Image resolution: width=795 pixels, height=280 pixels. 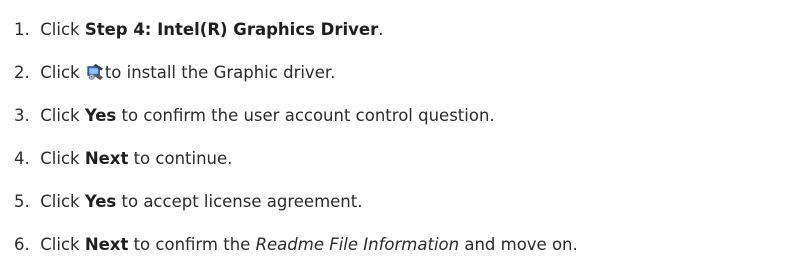 What do you see at coordinates (180, 158) in the screenshot?
I see `step-text: to continue.` at bounding box center [180, 158].